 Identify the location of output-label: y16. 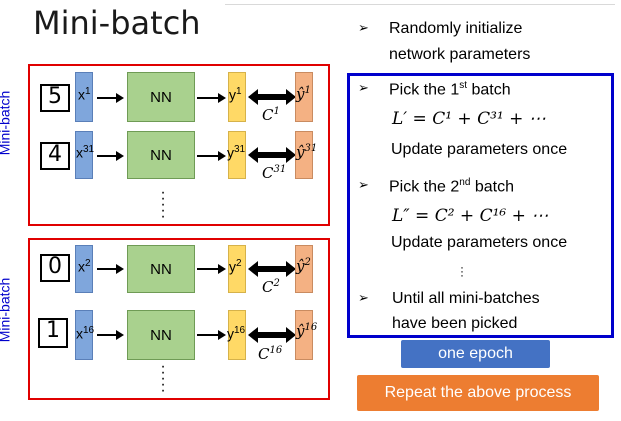
(236, 333).